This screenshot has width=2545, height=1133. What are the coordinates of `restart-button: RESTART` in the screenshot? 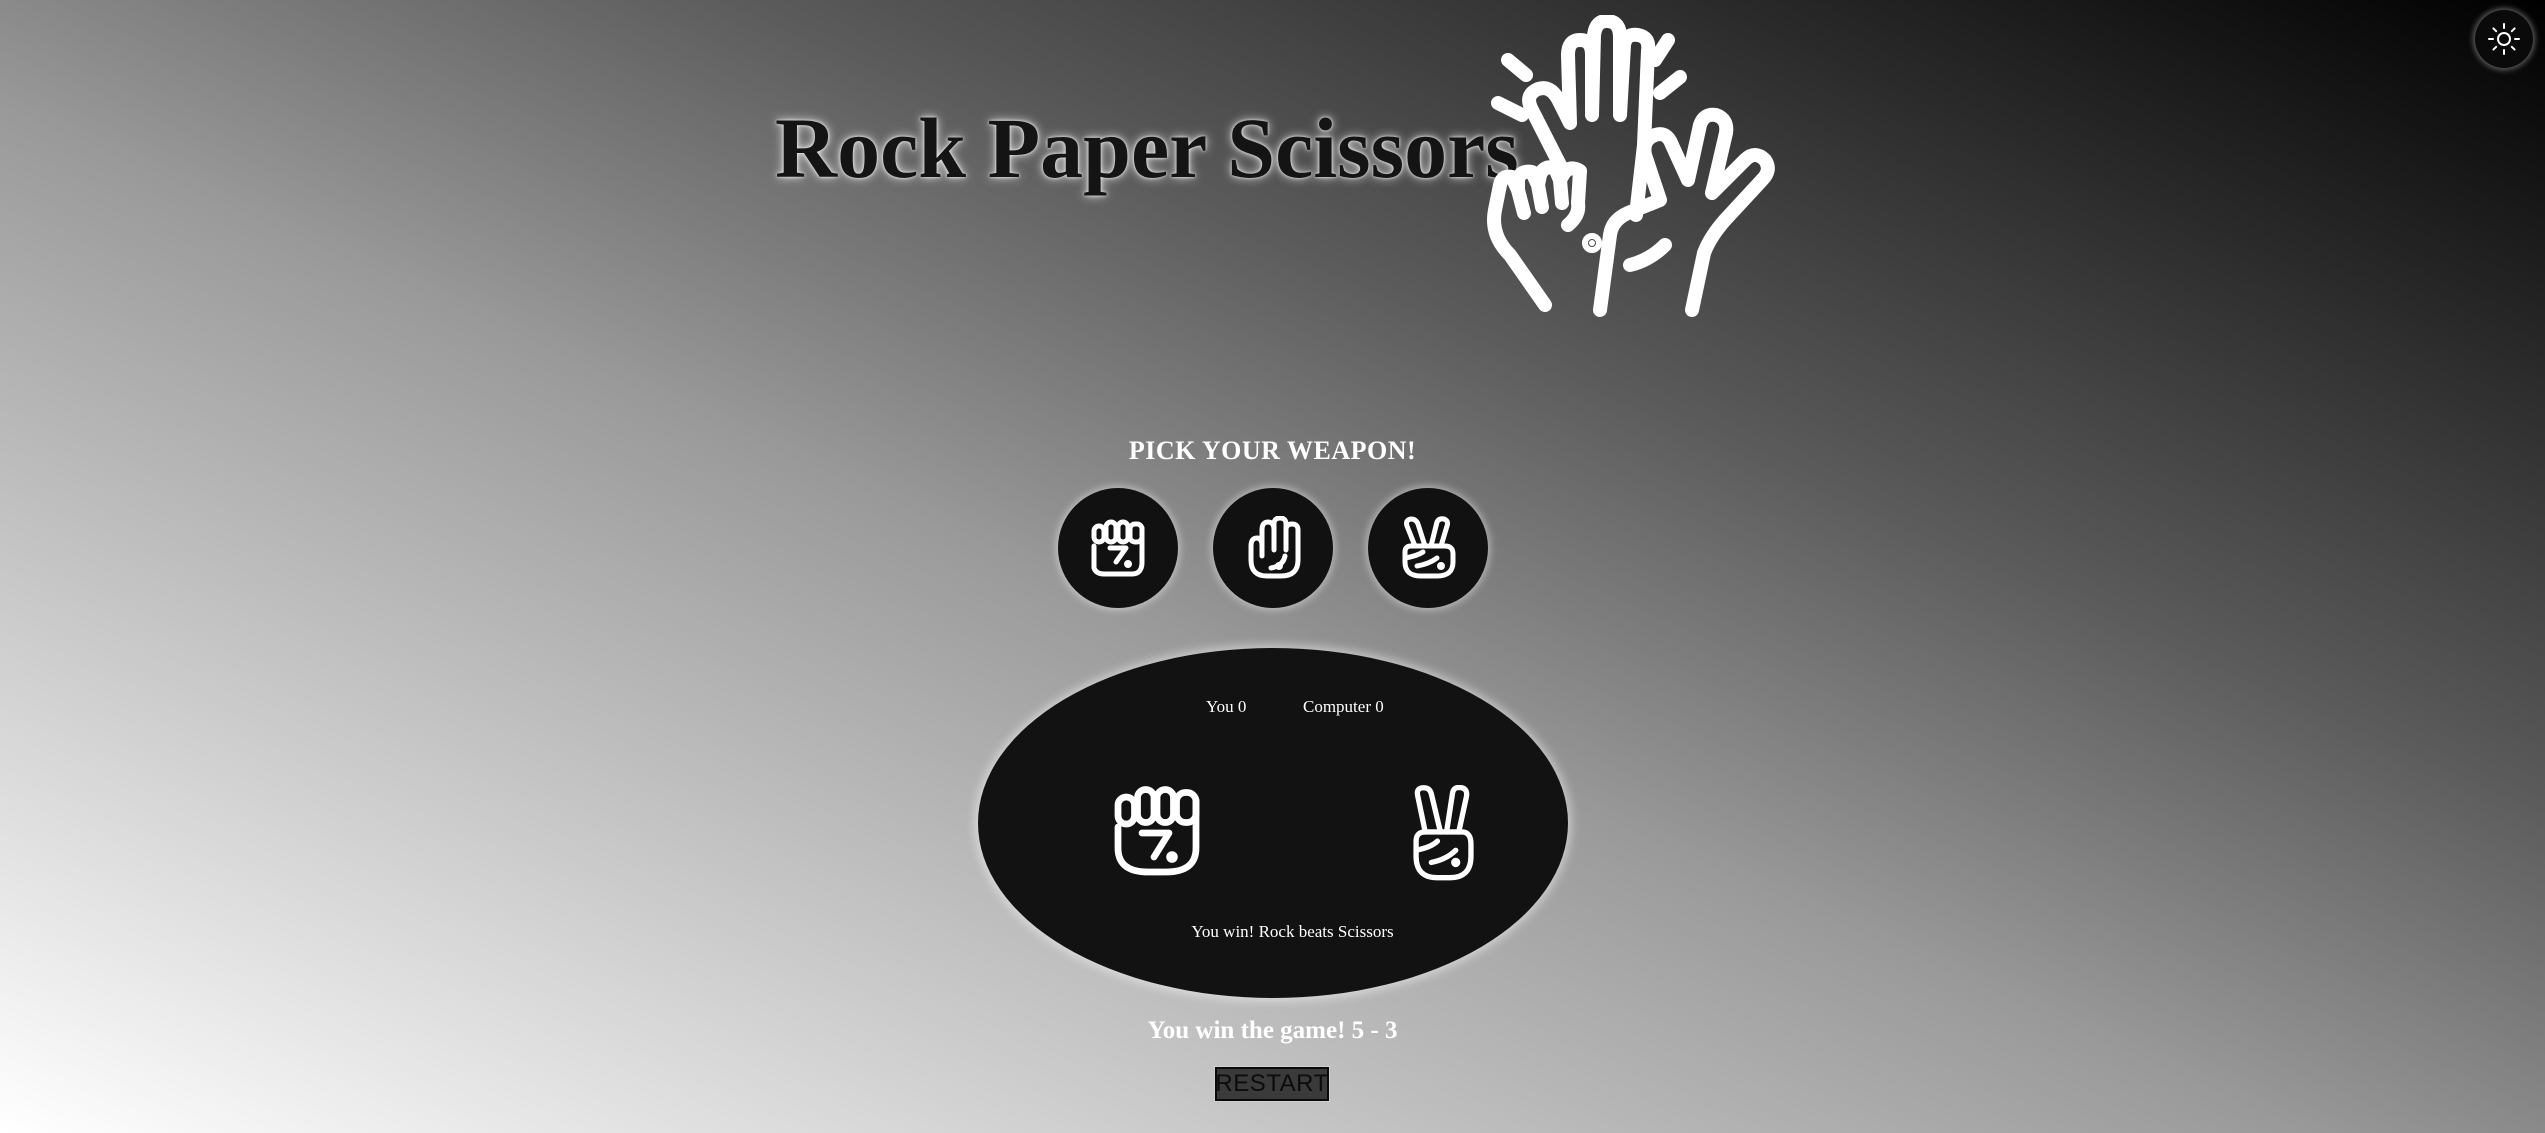 It's located at (1272, 1084).